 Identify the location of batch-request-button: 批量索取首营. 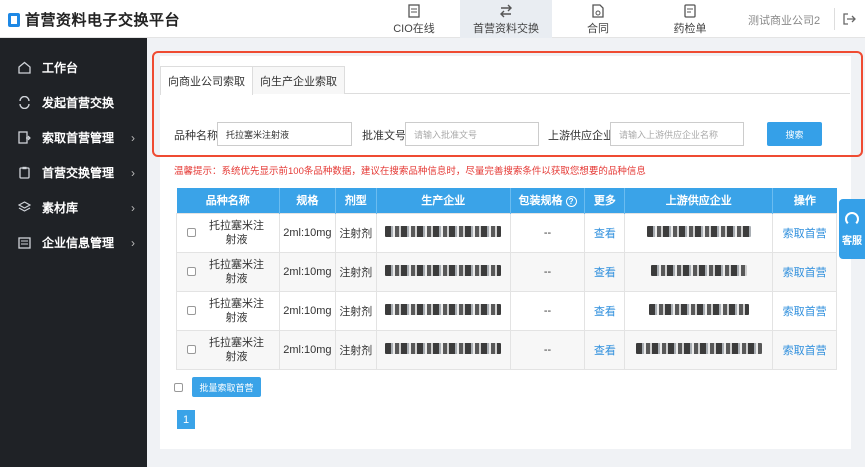
(226, 387).